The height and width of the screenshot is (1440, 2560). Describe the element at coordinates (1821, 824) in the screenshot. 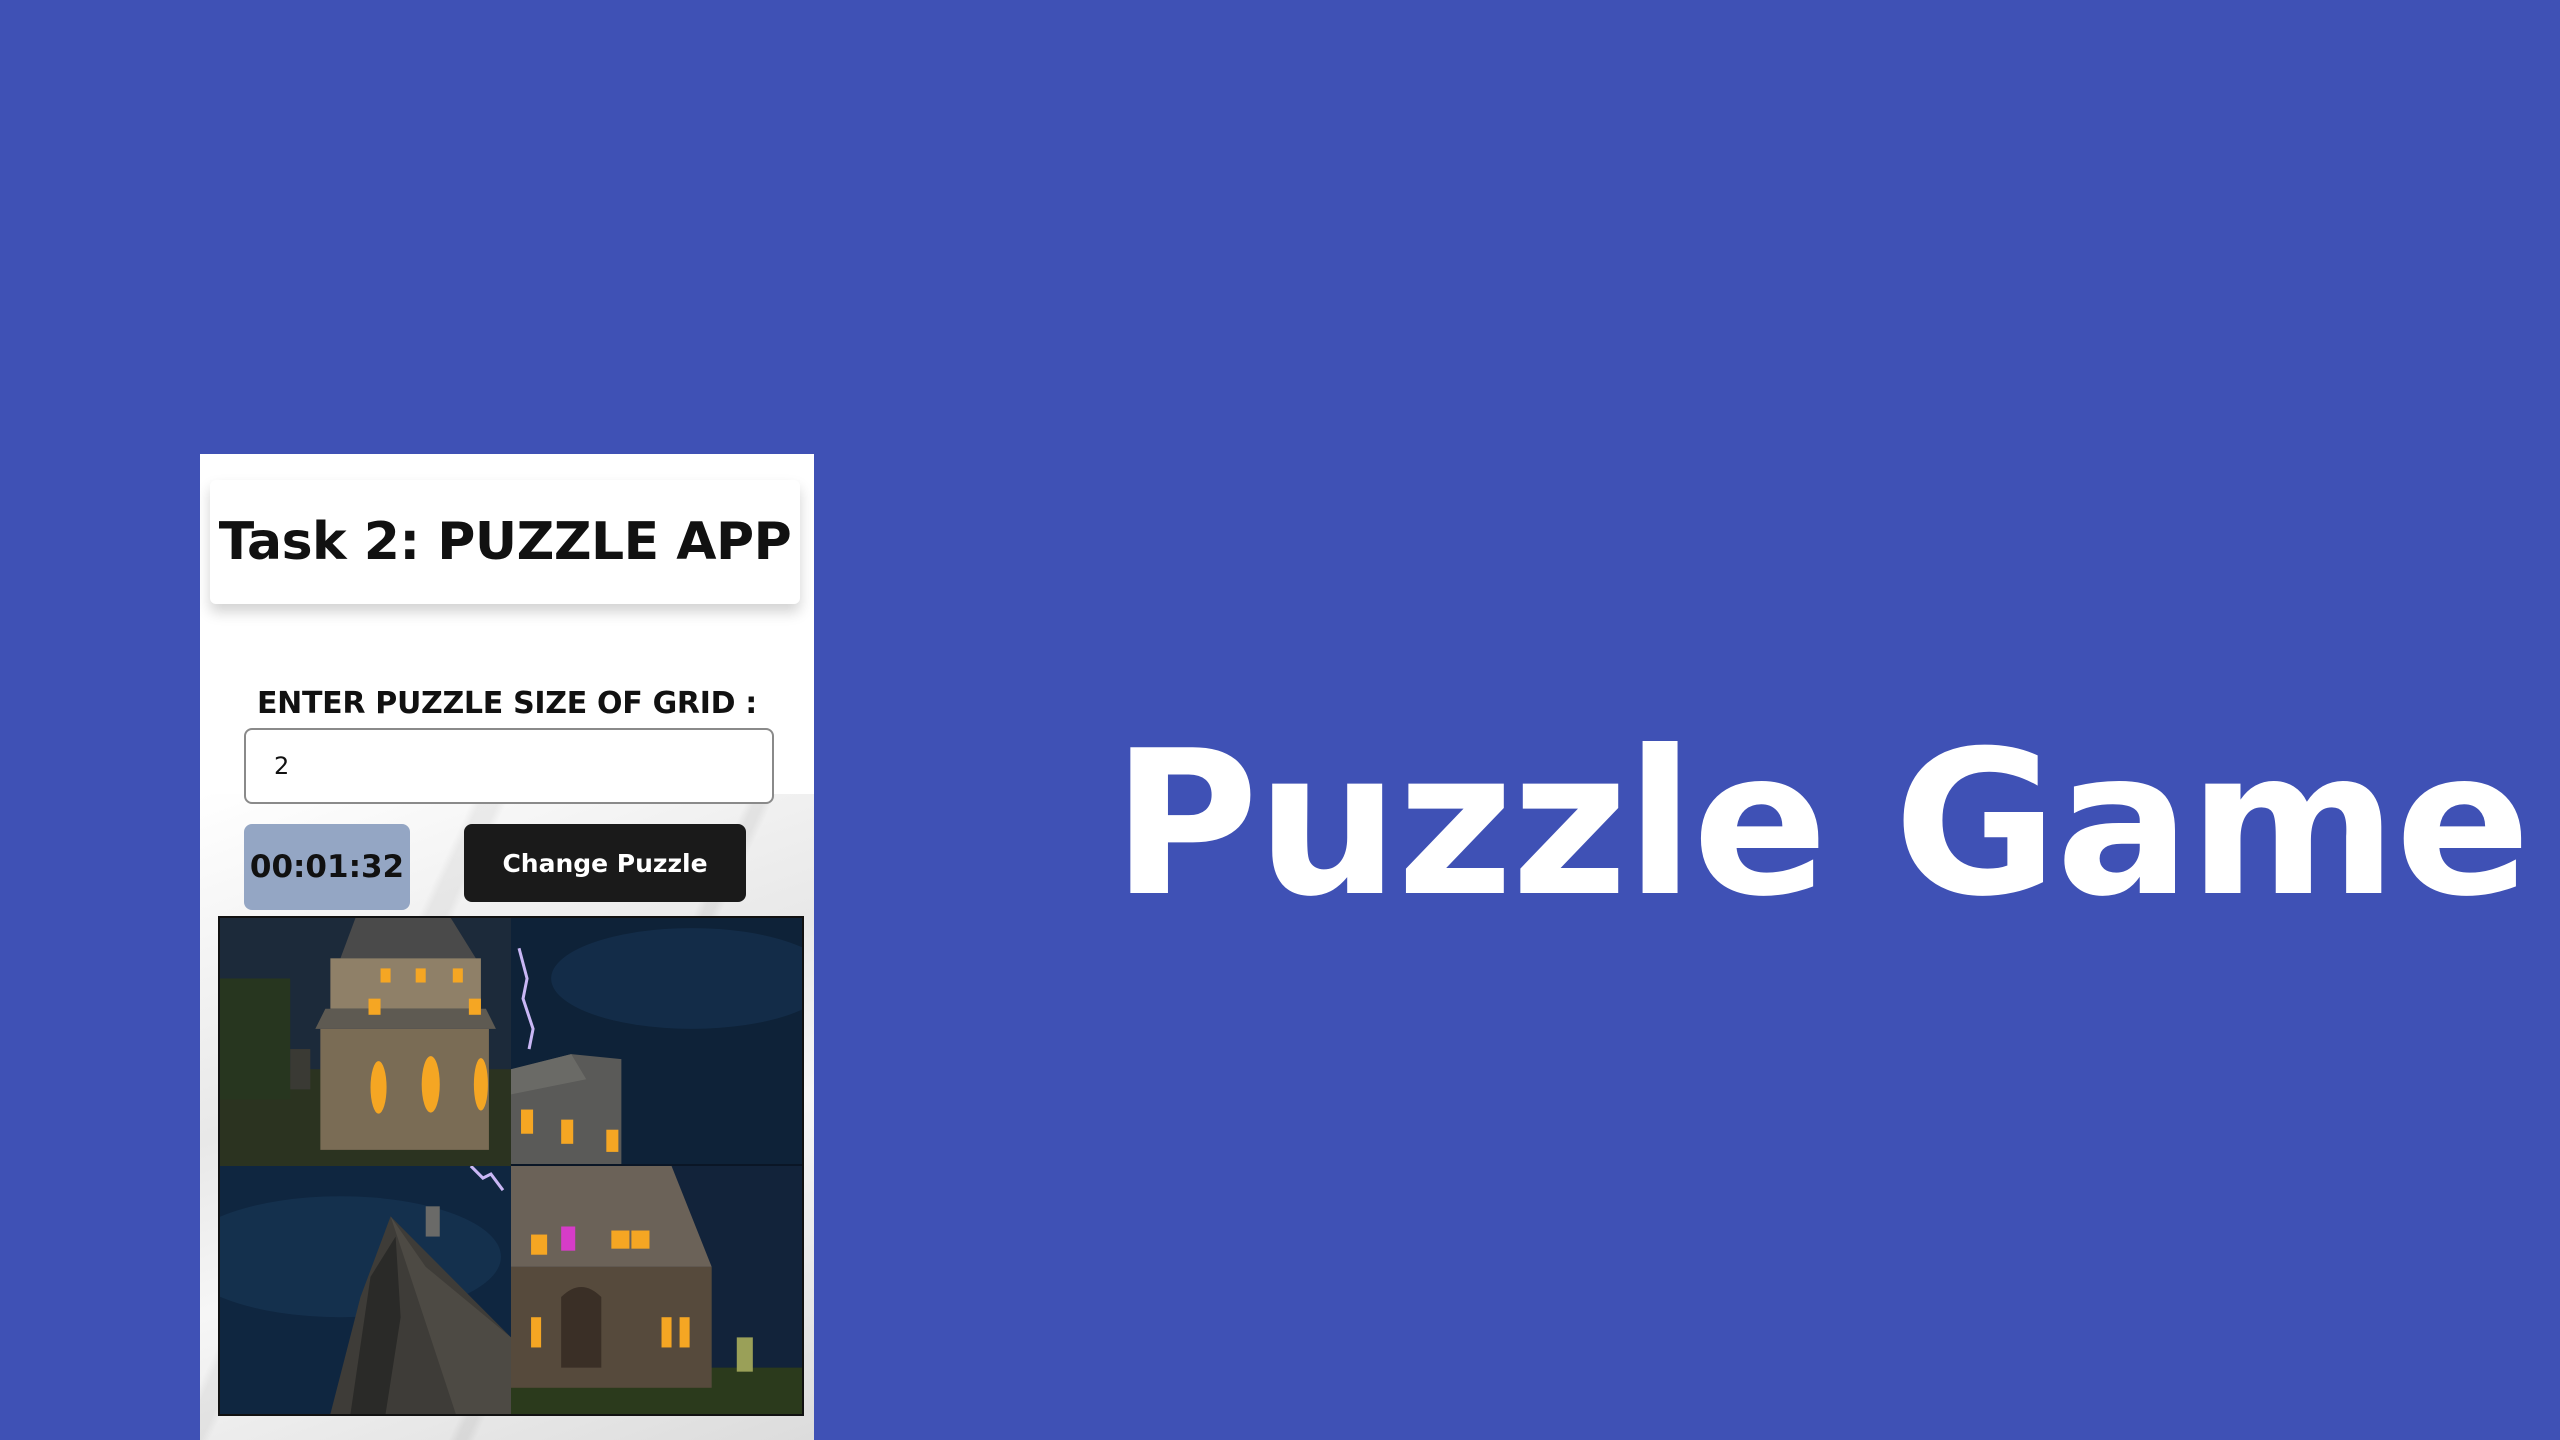

I see `hero-title: Puzzle Game` at that location.